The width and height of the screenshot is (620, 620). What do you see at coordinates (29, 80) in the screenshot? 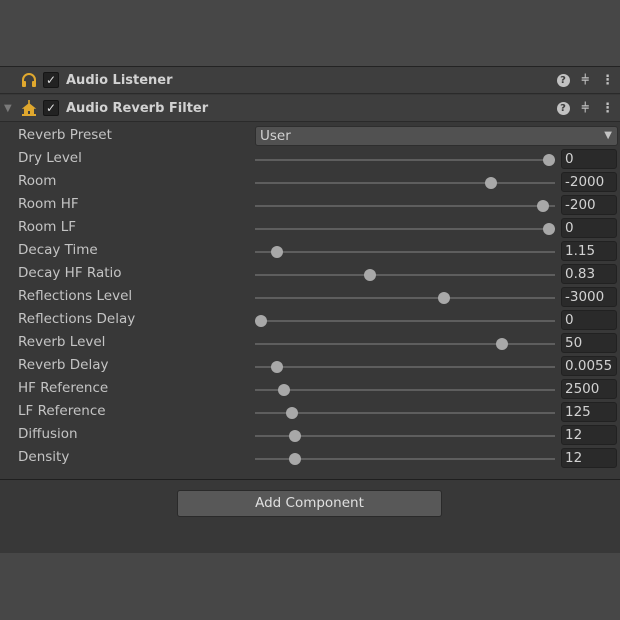
I see `headphones-icon` at bounding box center [29, 80].